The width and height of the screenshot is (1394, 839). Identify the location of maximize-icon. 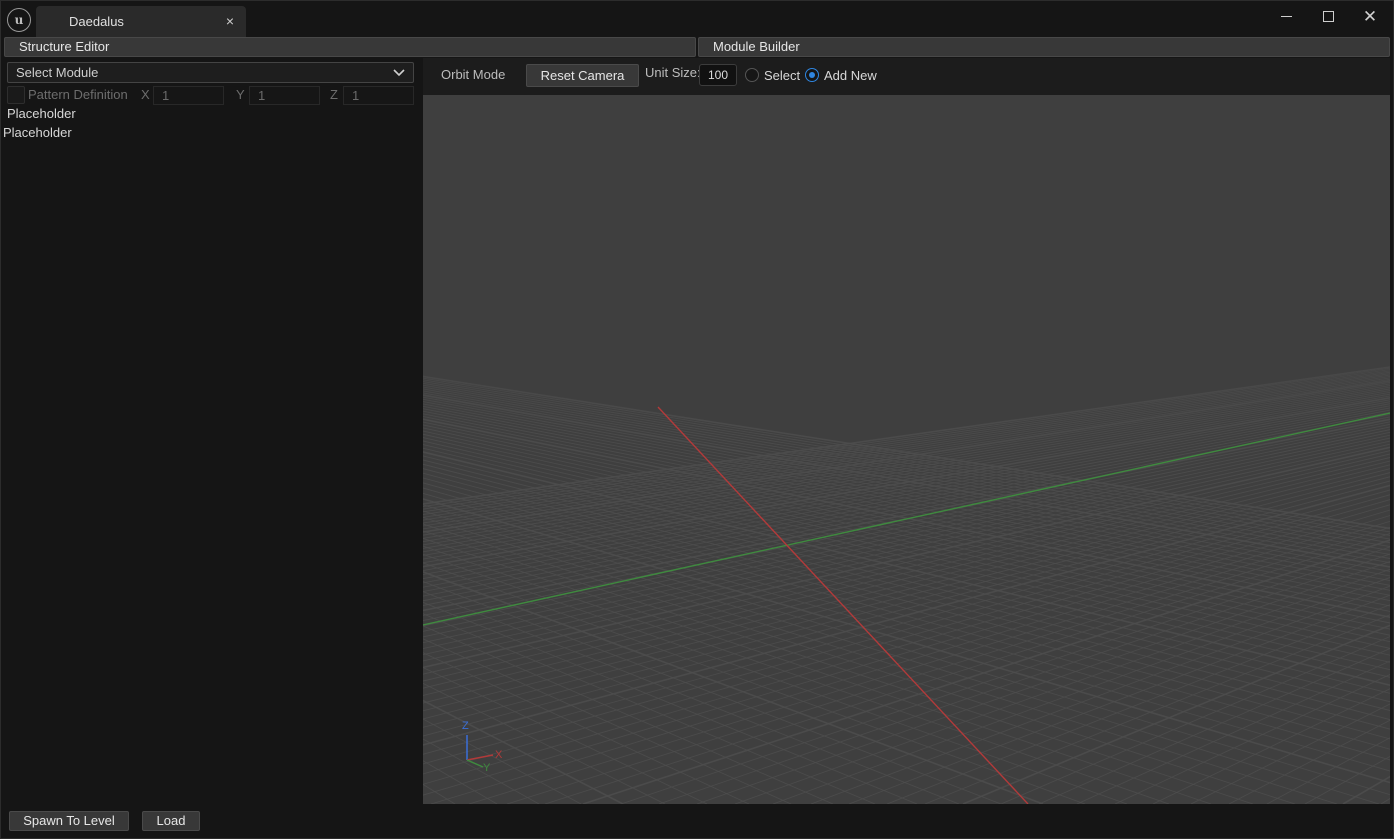
(1328, 16).